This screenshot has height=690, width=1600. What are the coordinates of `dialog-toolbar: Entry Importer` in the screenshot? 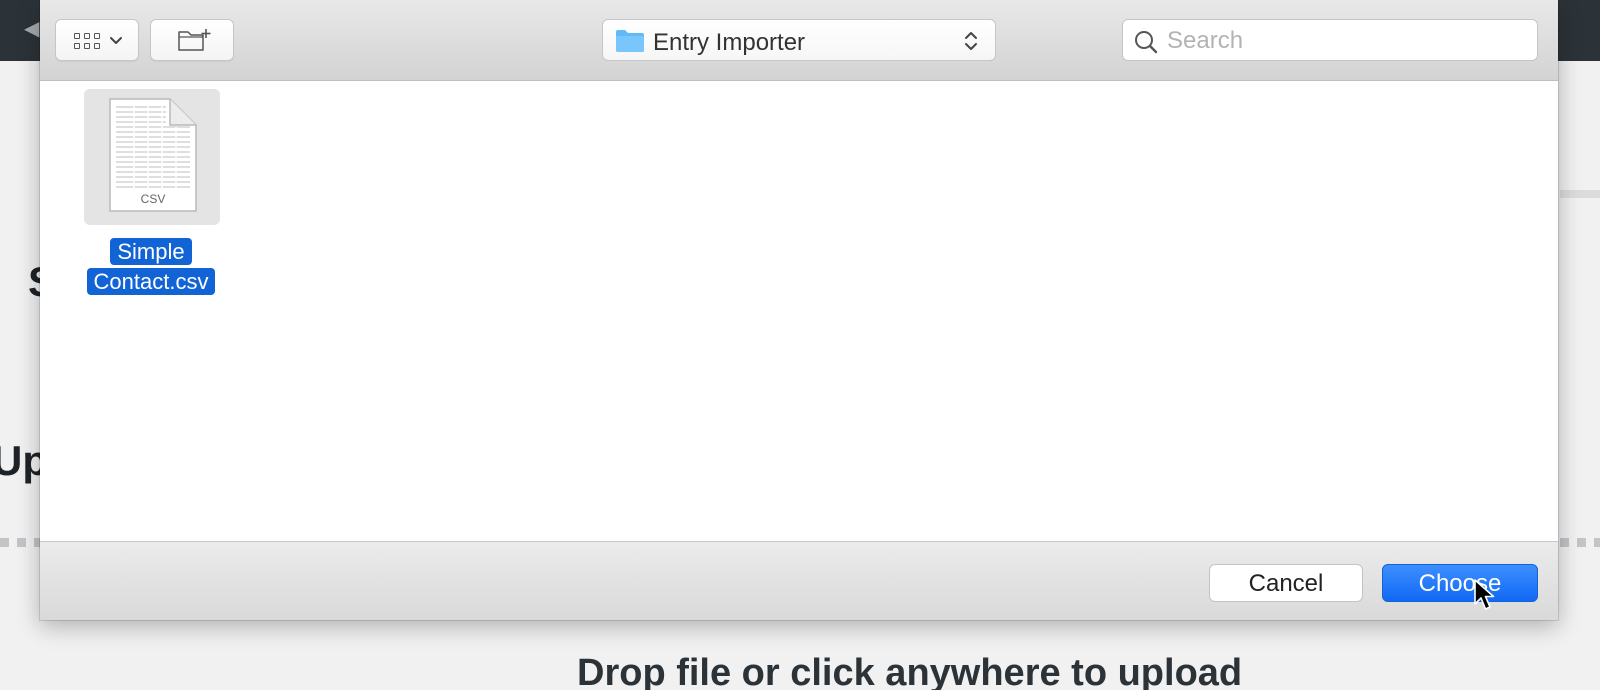 It's located at (799, 40).